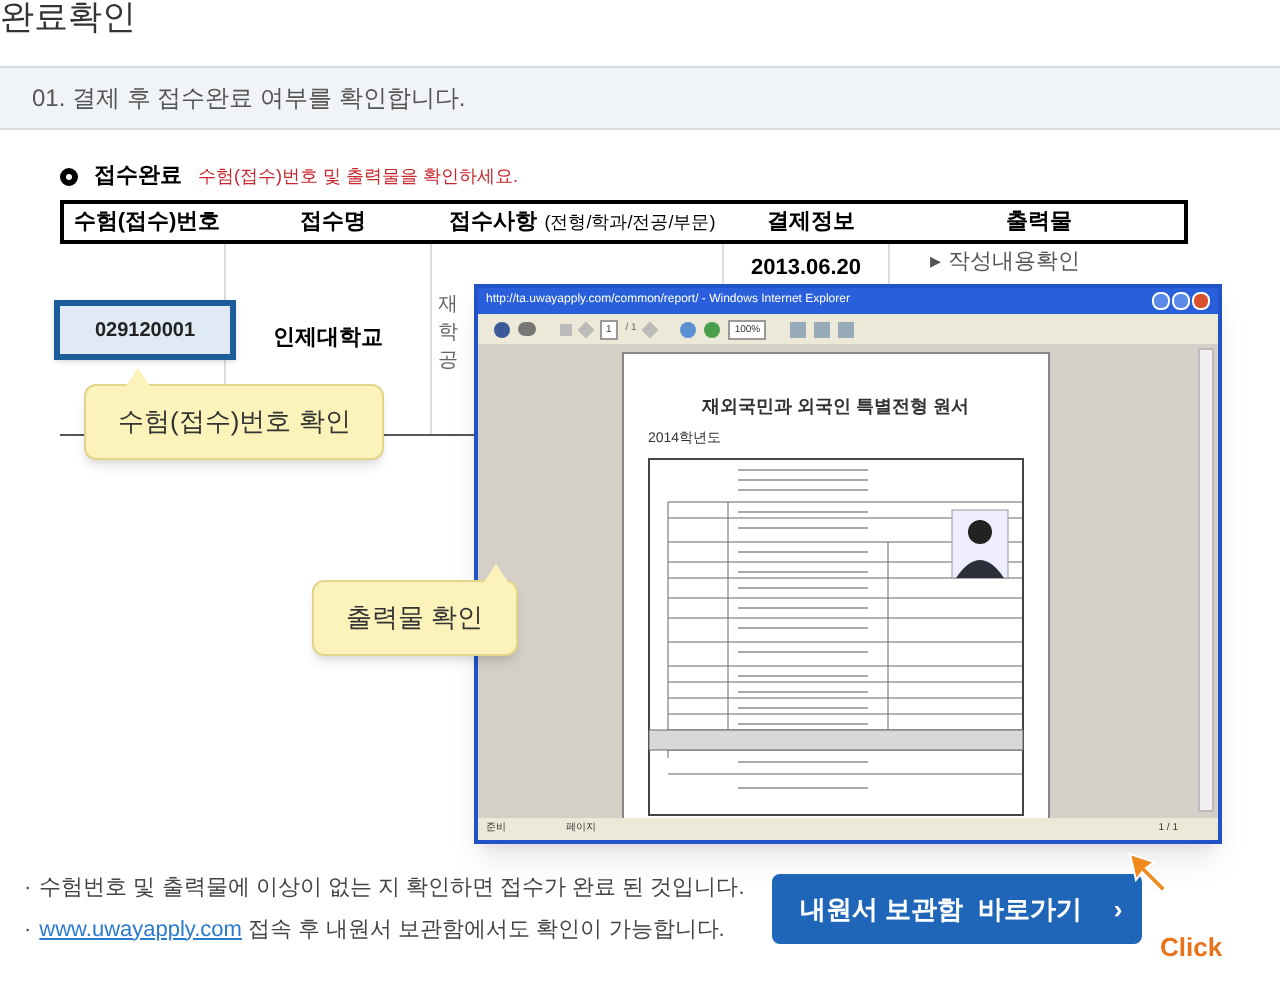 This screenshot has height=986, width=1280. Describe the element at coordinates (806, 269) in the screenshot. I see `table-cell-text: 2013.06.20` at that location.